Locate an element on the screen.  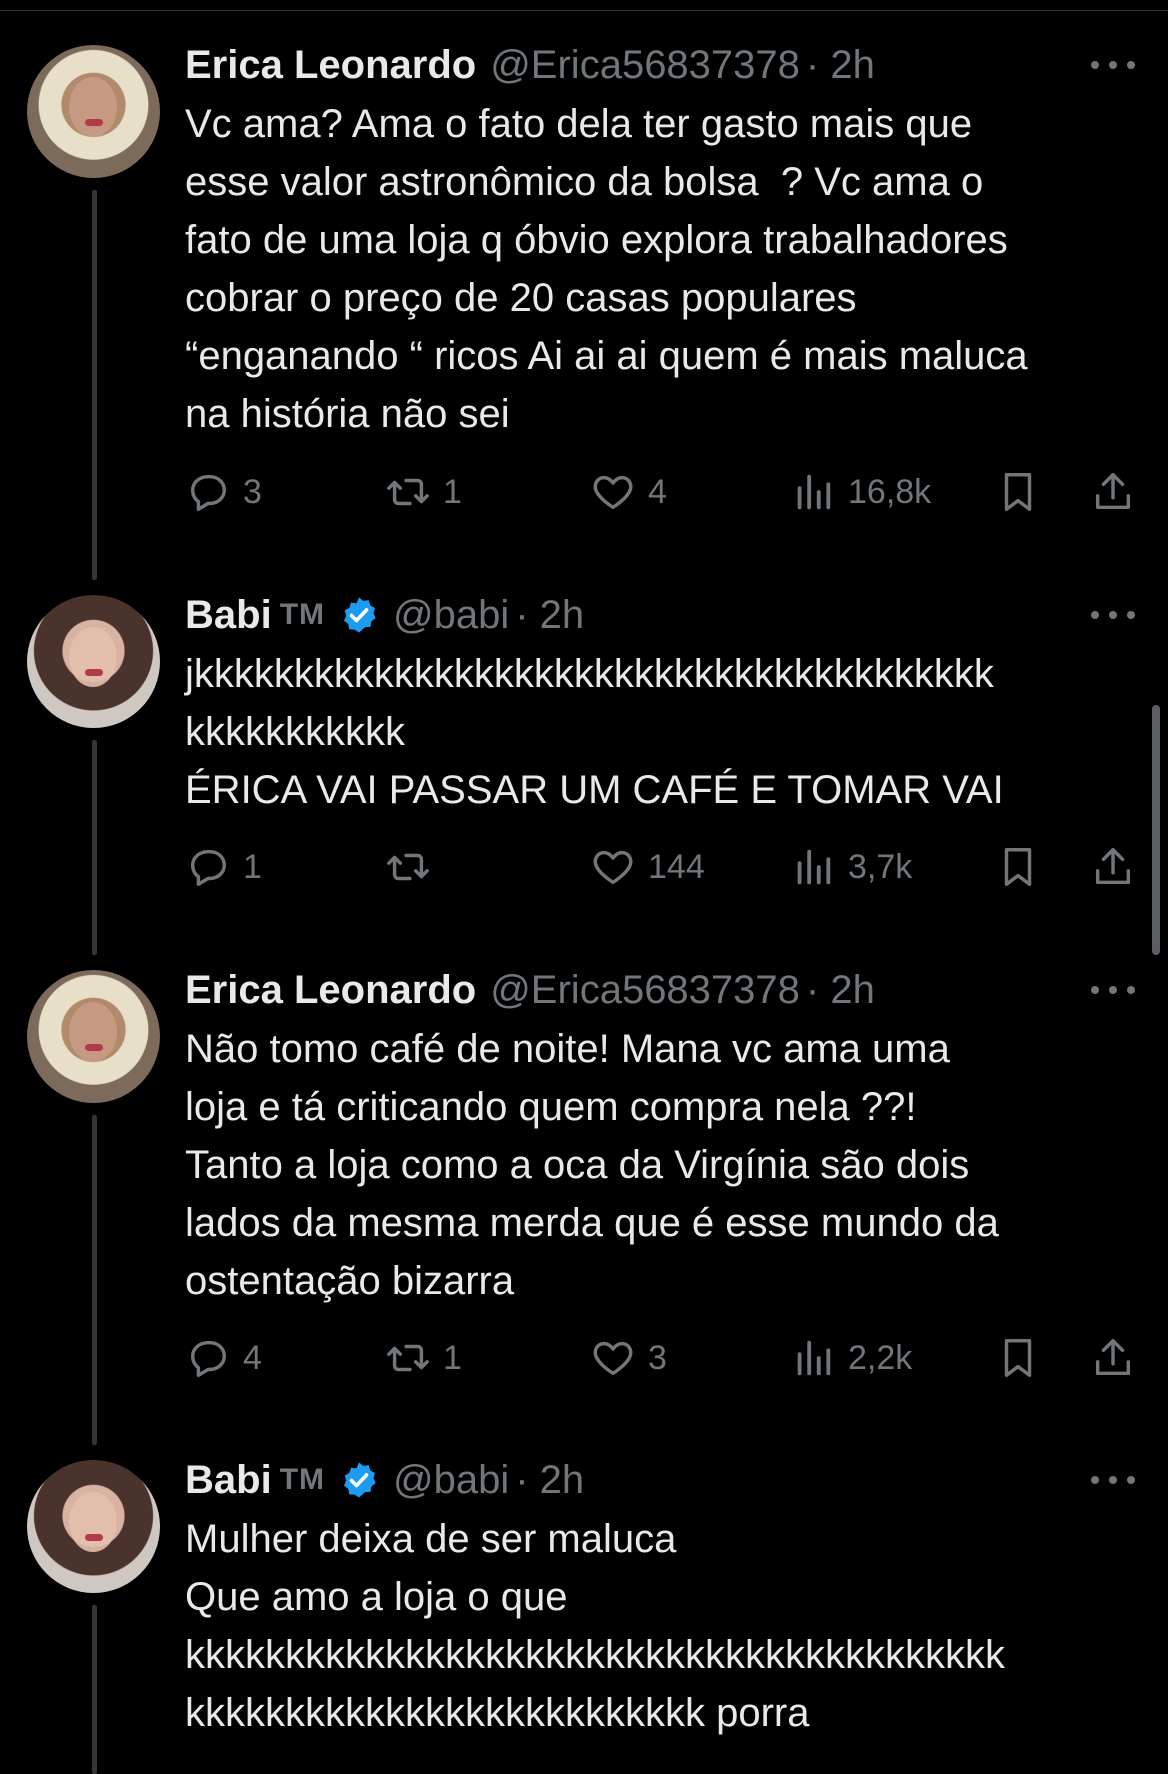
views-button: 3,7k is located at coordinates (851, 867).